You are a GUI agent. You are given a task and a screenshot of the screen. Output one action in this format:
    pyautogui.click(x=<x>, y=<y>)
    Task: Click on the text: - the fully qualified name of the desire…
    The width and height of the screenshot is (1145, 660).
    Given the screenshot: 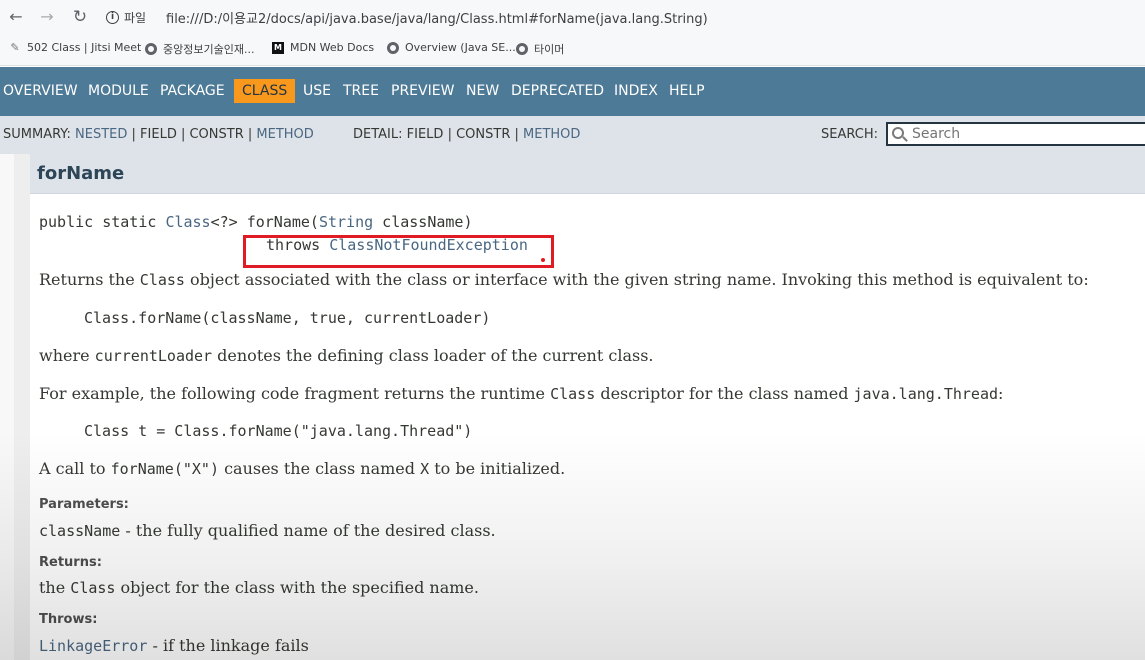 What is the action you would take?
    pyautogui.click(x=308, y=530)
    